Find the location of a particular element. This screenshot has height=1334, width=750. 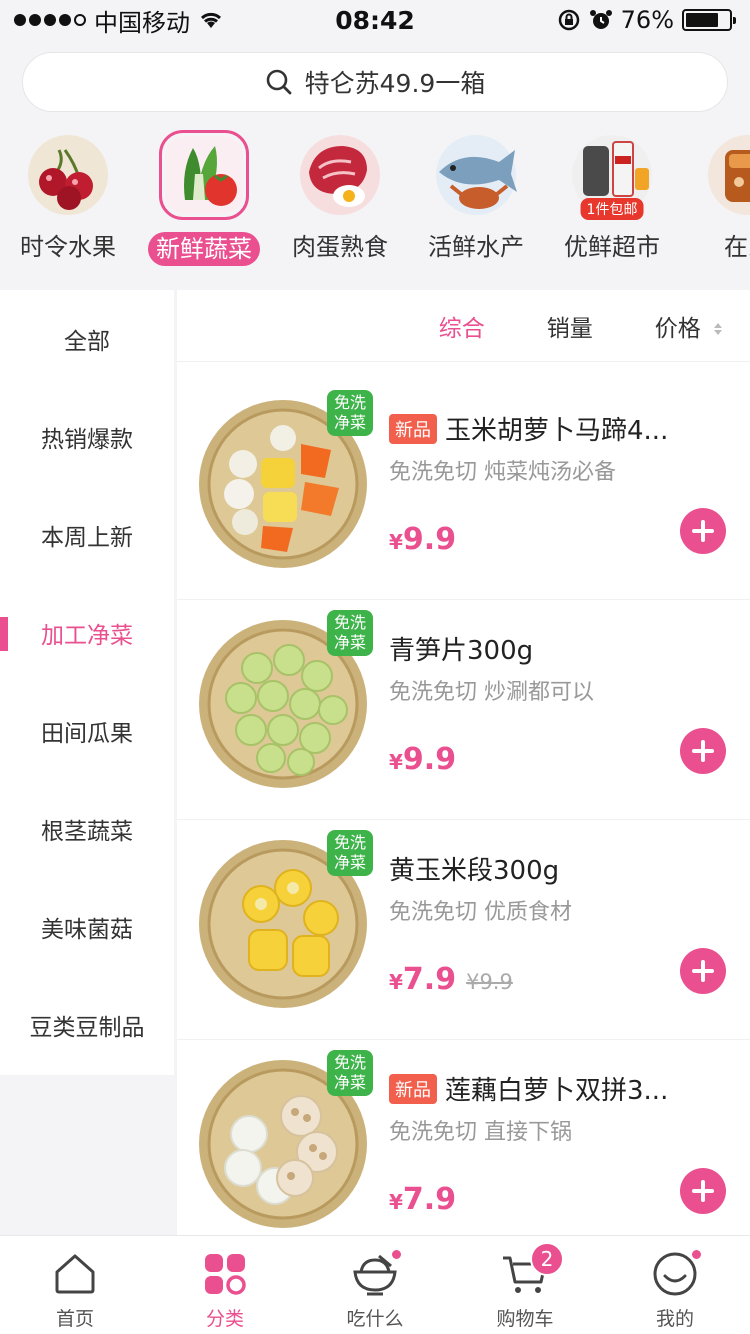

home-icon is located at coordinates (75, 1274).